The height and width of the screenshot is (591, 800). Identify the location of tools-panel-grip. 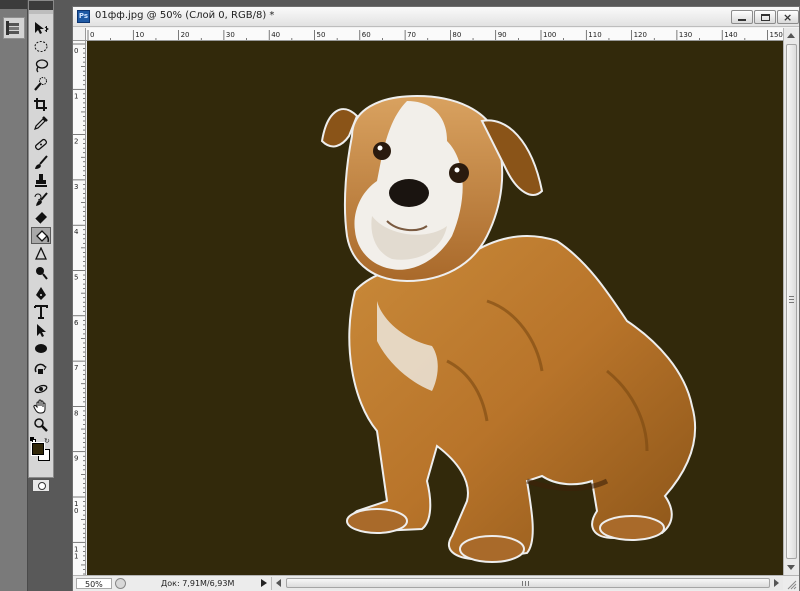
(41, 12).